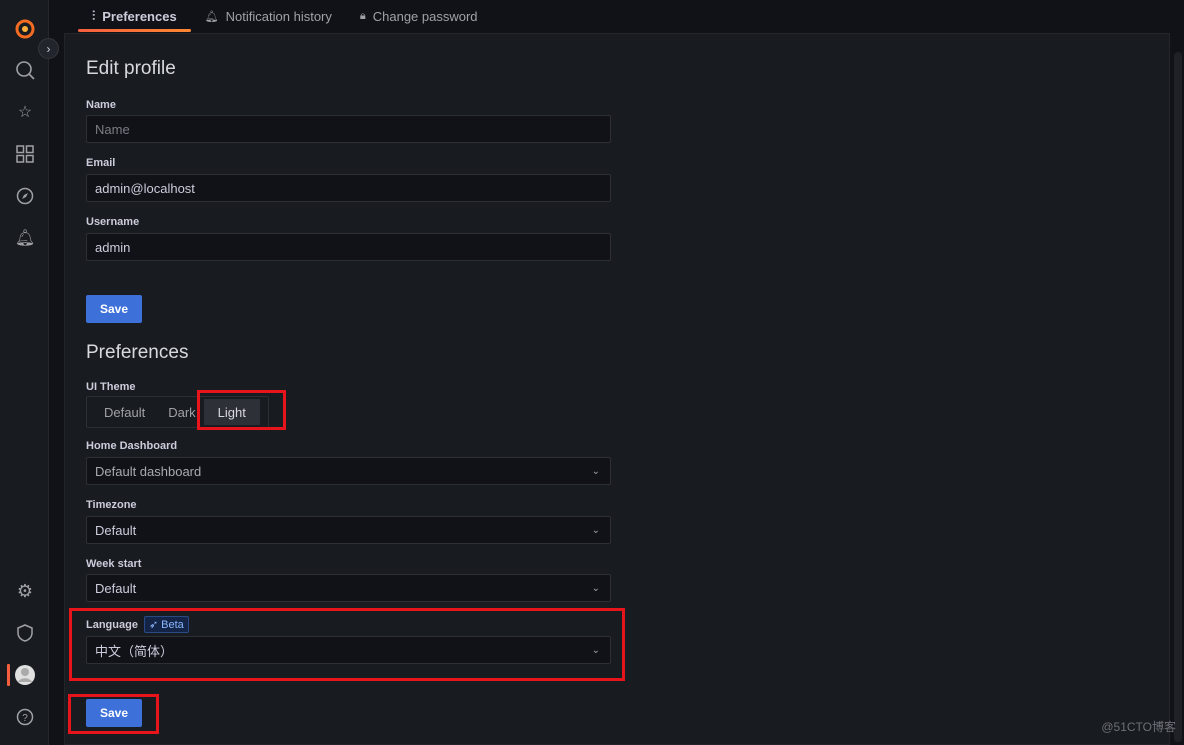 This screenshot has height=745, width=1184. I want to click on email-label: Email, so click(101, 163).